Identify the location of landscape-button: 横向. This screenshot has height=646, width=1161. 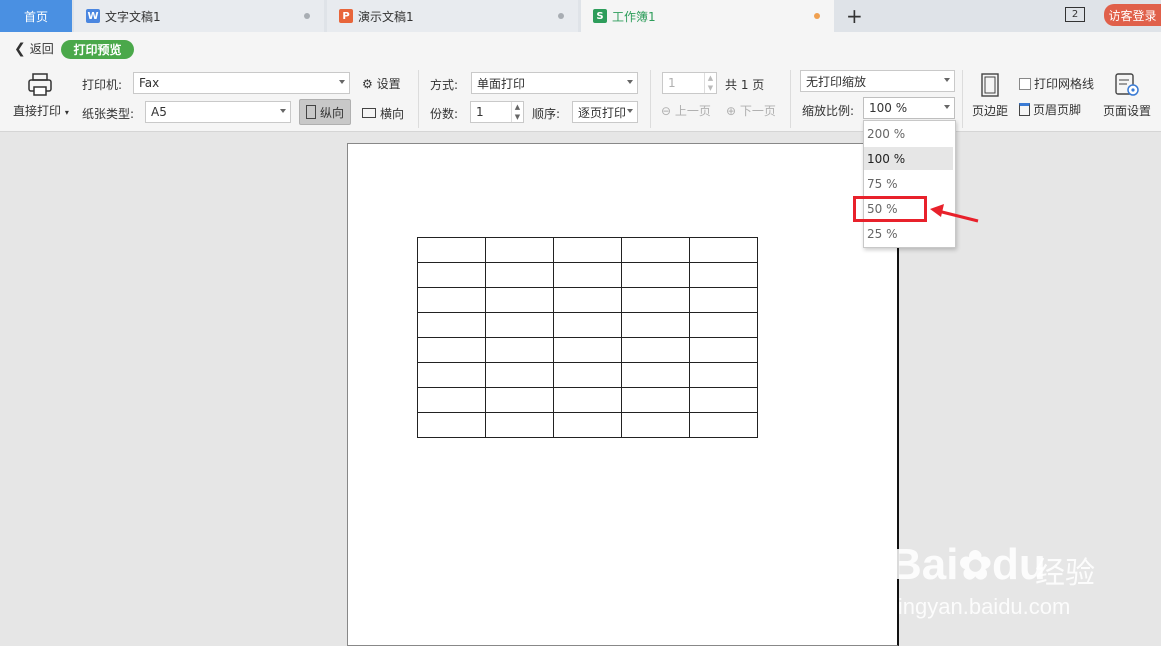
(383, 113).